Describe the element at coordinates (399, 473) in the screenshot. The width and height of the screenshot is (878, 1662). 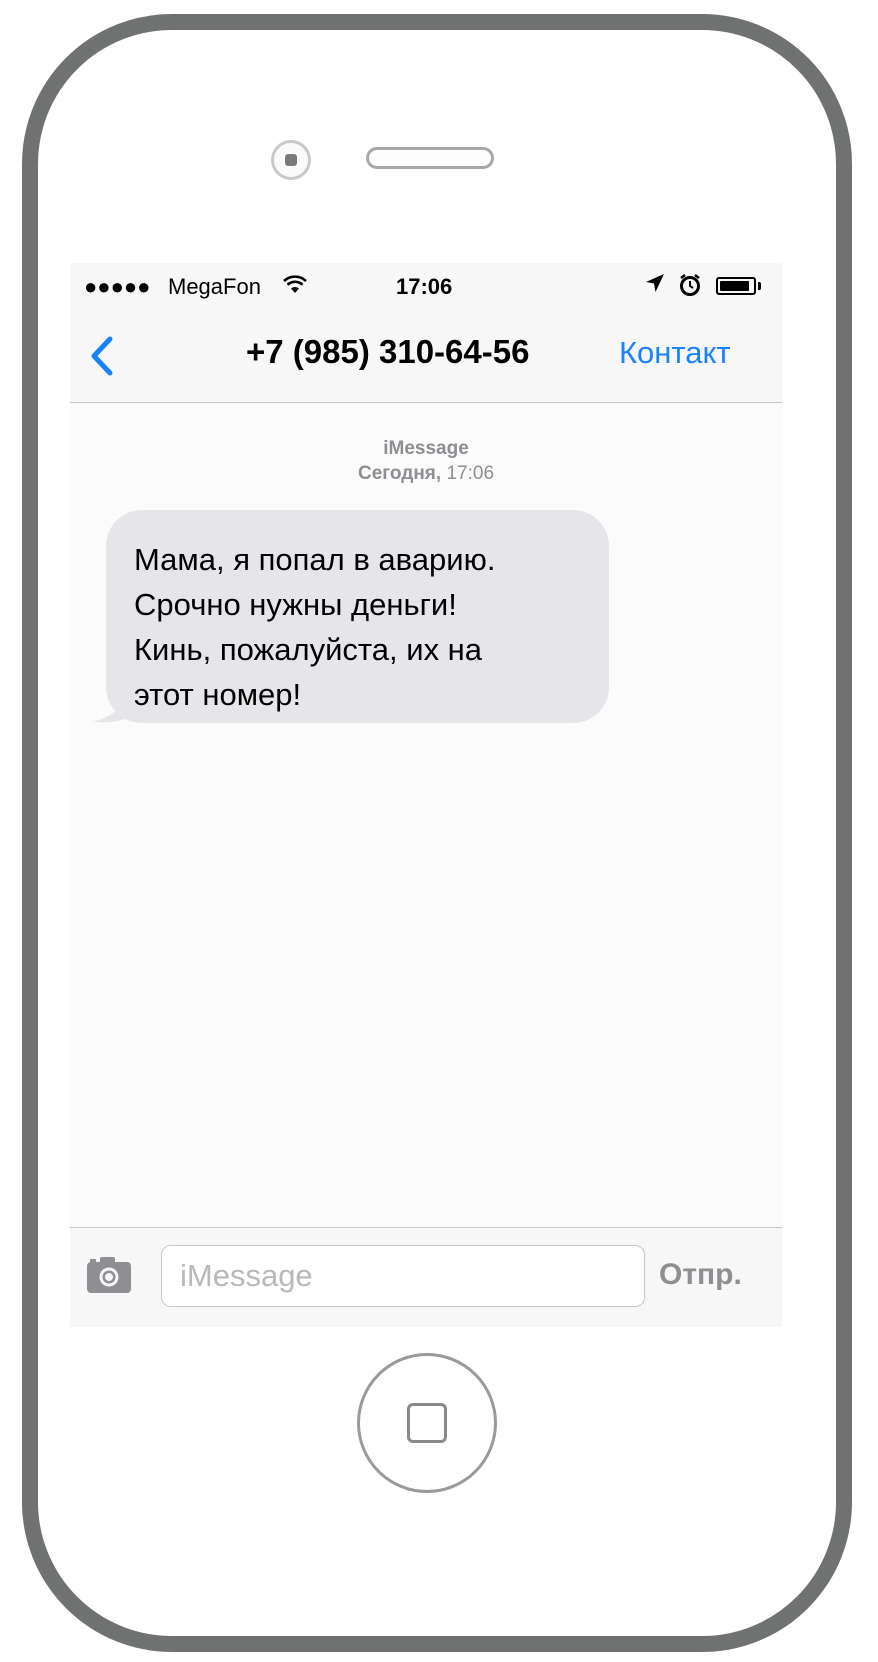
I see `message-day: Сегодня,` at that location.